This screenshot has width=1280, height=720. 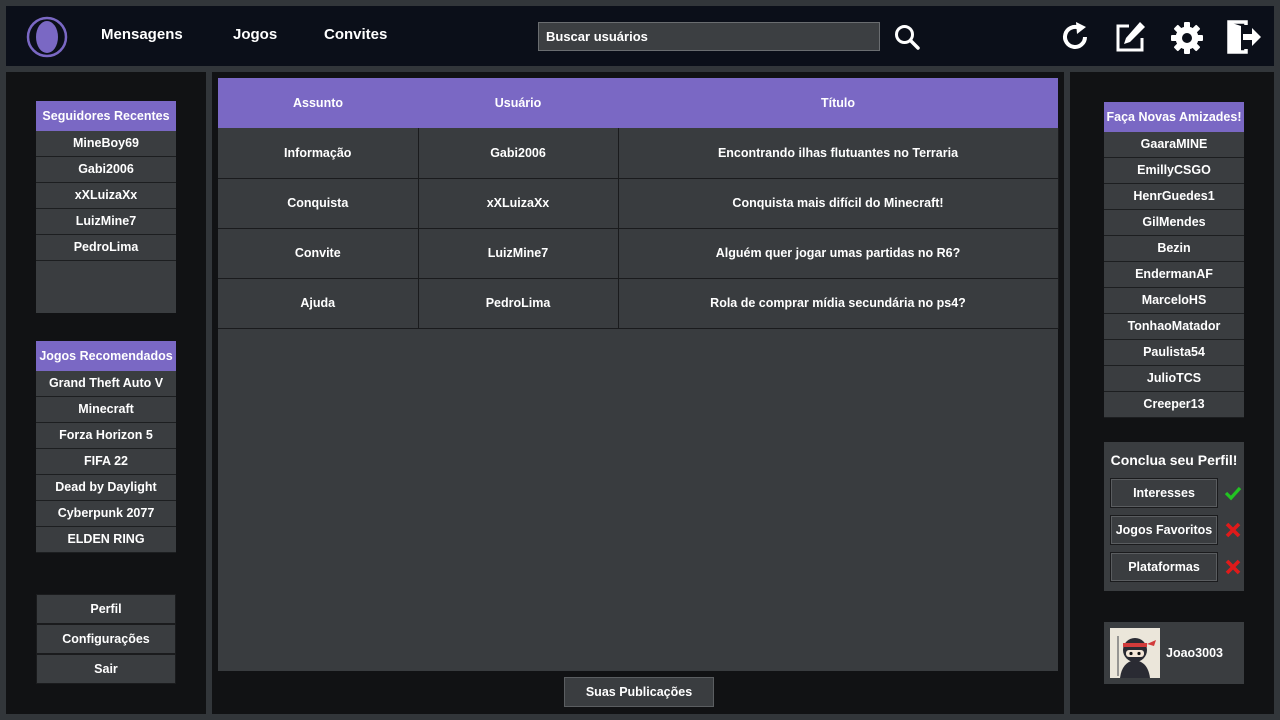 What do you see at coordinates (106, 609) in the screenshot?
I see `profile-button: Perfil` at bounding box center [106, 609].